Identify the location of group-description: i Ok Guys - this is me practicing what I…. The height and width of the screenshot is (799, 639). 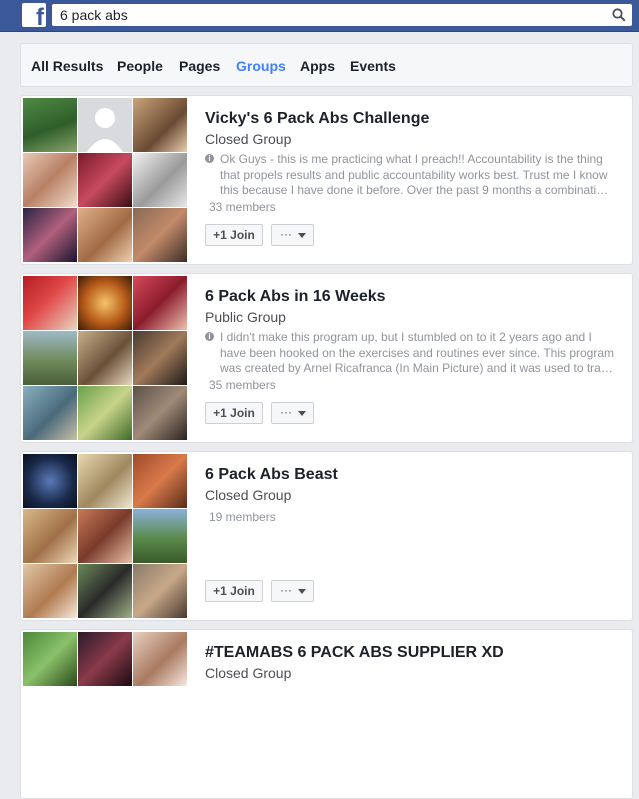
(411, 175).